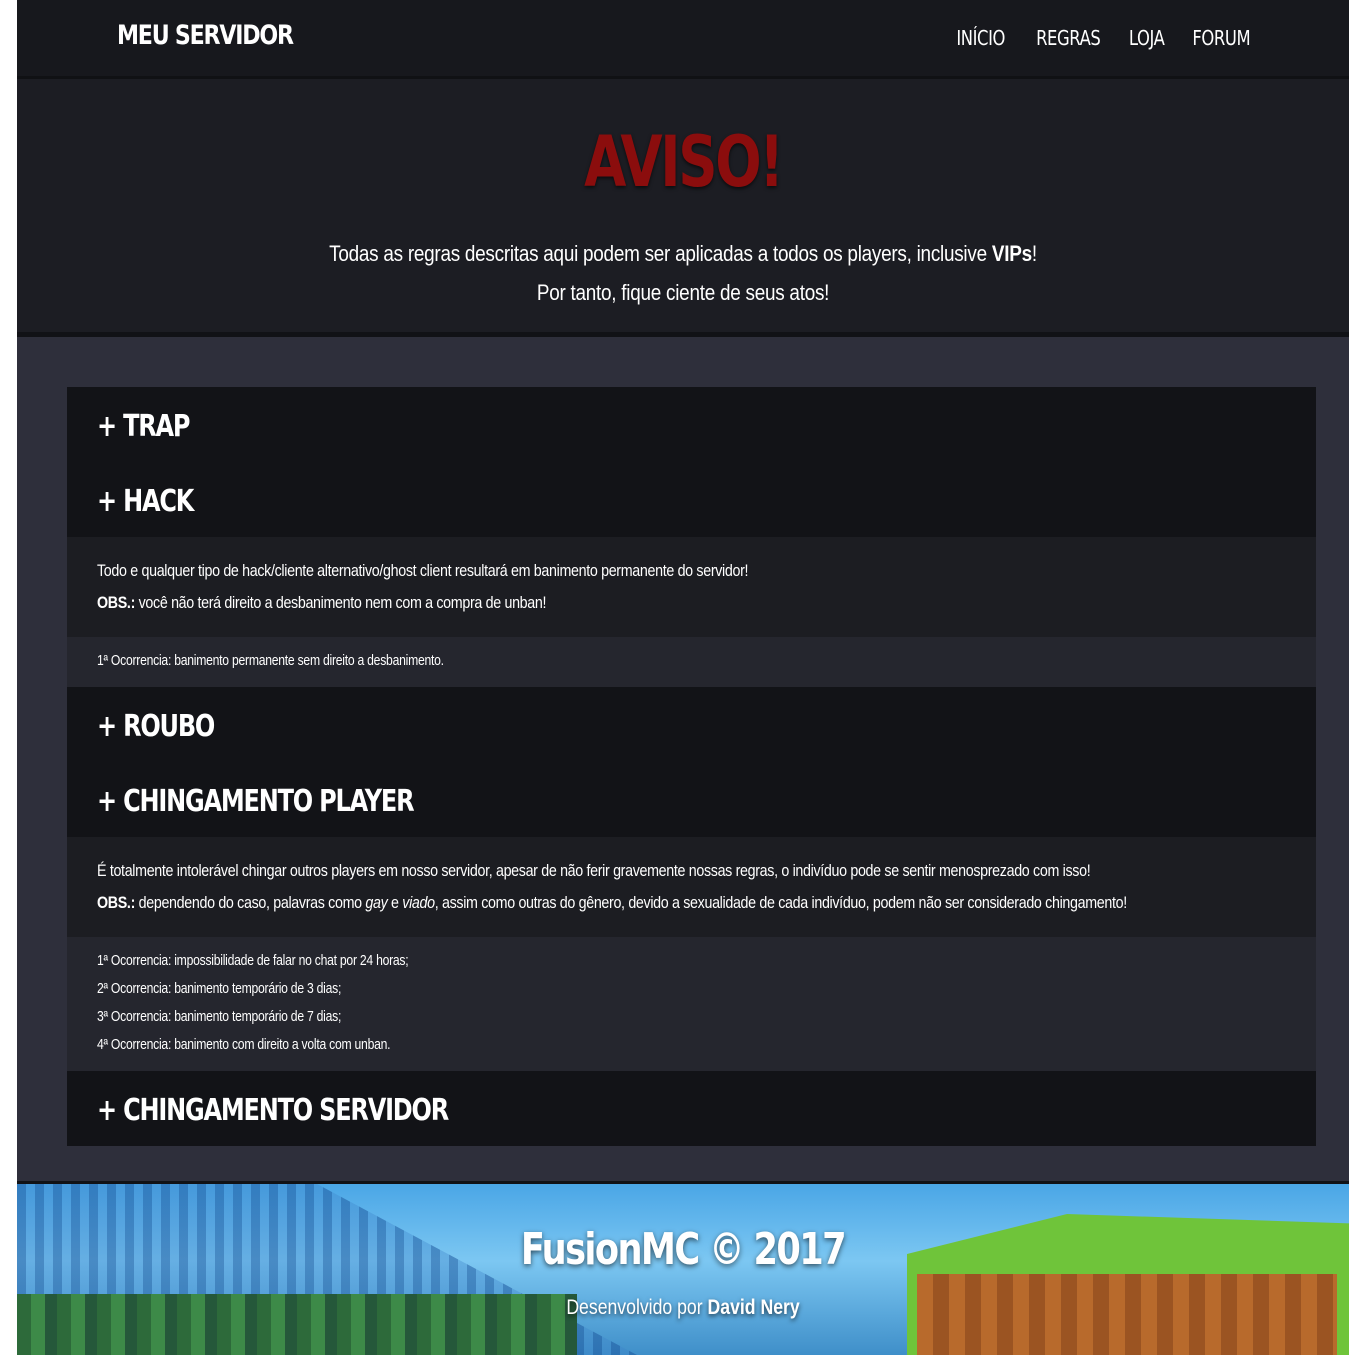 The image size is (1349, 1355). What do you see at coordinates (683, 1249) in the screenshot?
I see `footer-title: FusionMC © 2017` at bounding box center [683, 1249].